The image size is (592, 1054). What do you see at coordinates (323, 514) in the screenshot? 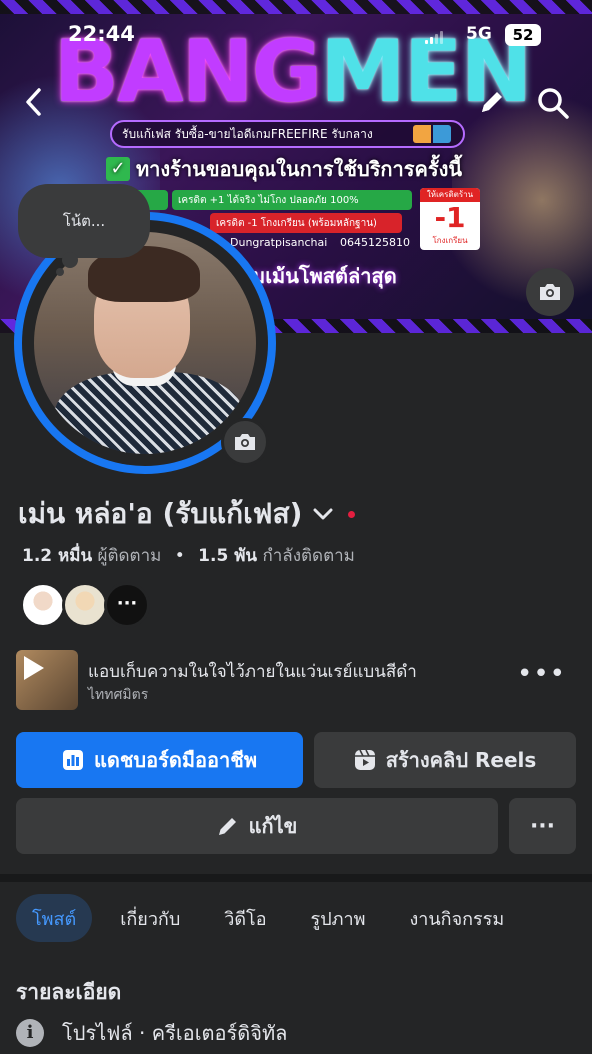
I see `chevron-down-icon` at bounding box center [323, 514].